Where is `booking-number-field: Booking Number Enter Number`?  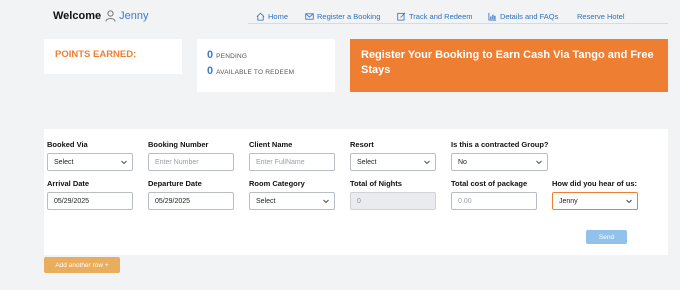
booking-number-field: Booking Number Enter Number is located at coordinates (191, 155).